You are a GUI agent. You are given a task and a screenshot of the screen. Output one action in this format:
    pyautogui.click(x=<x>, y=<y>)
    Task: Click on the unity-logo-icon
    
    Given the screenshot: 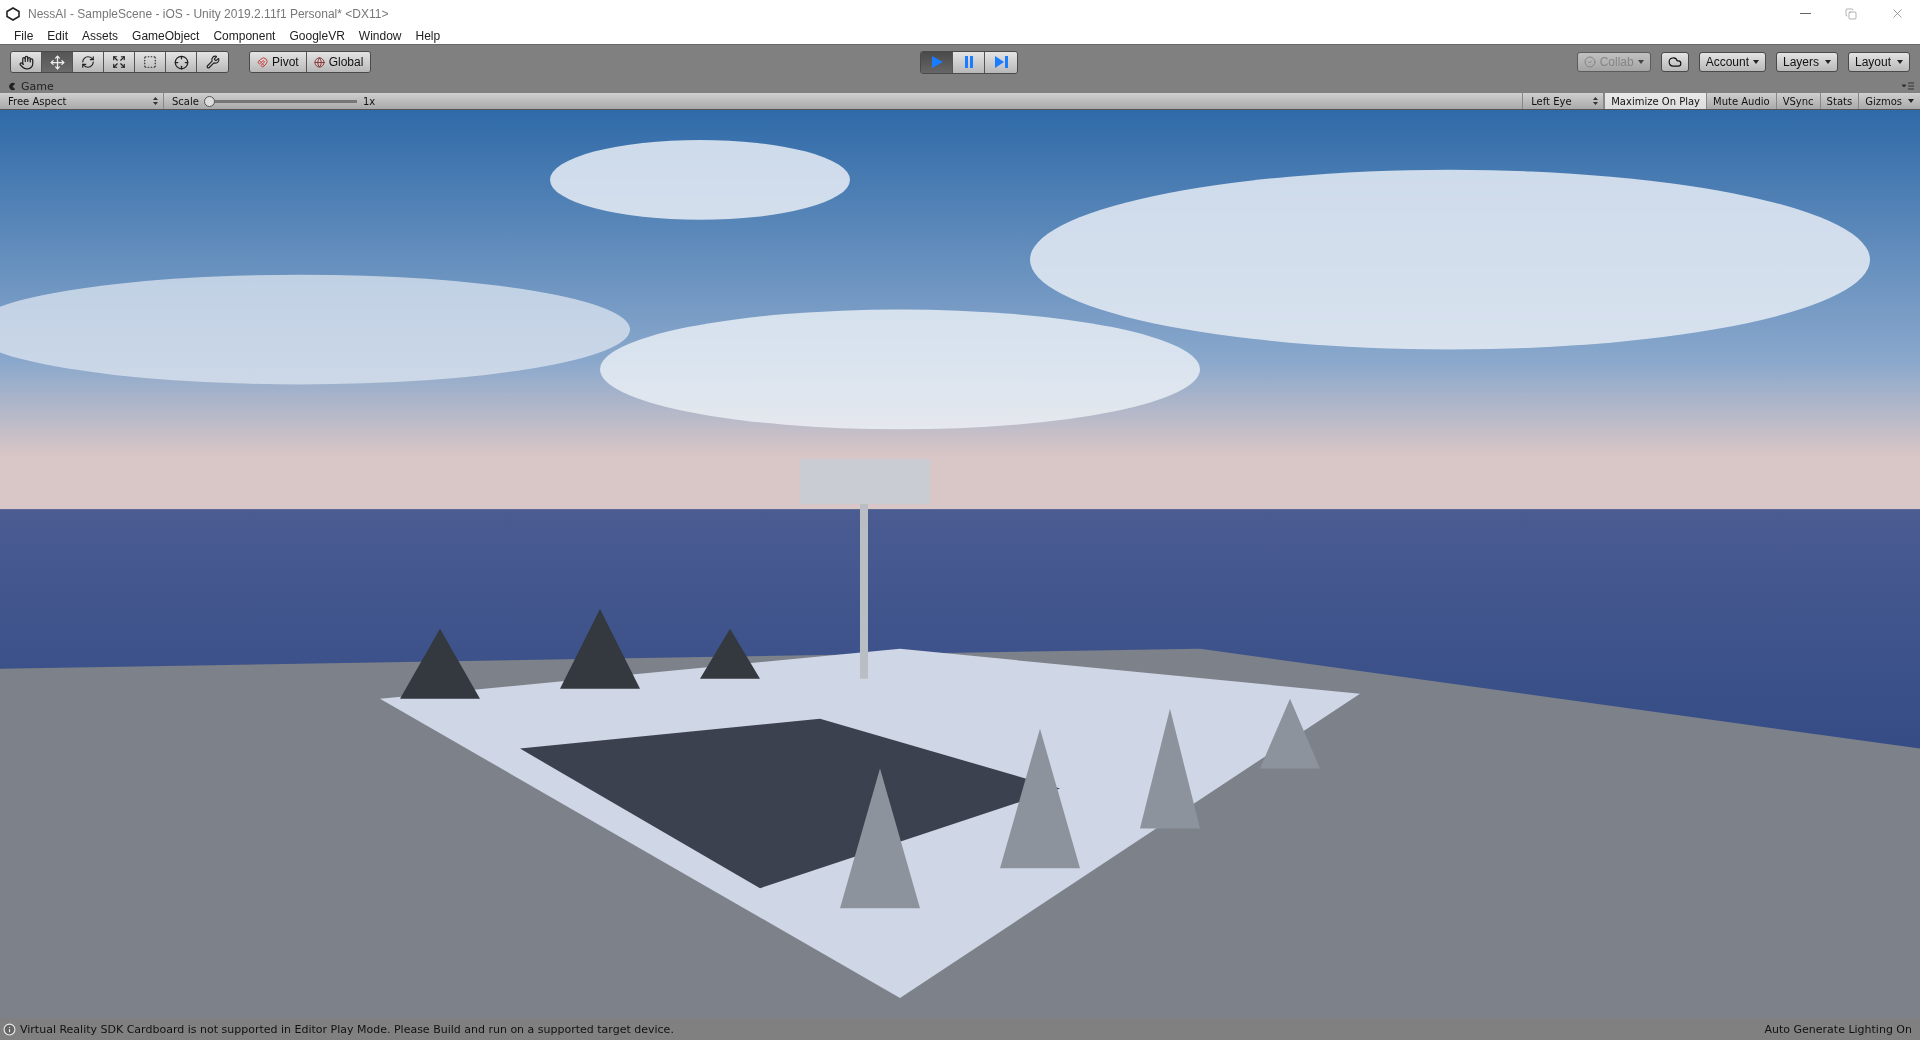 What is the action you would take?
    pyautogui.click(x=13, y=13)
    